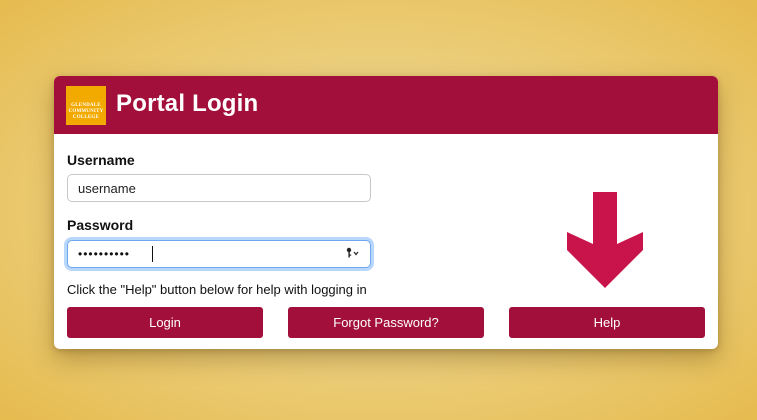 This screenshot has width=757, height=420. What do you see at coordinates (187, 103) in the screenshot?
I see `page-title: Portal Login` at bounding box center [187, 103].